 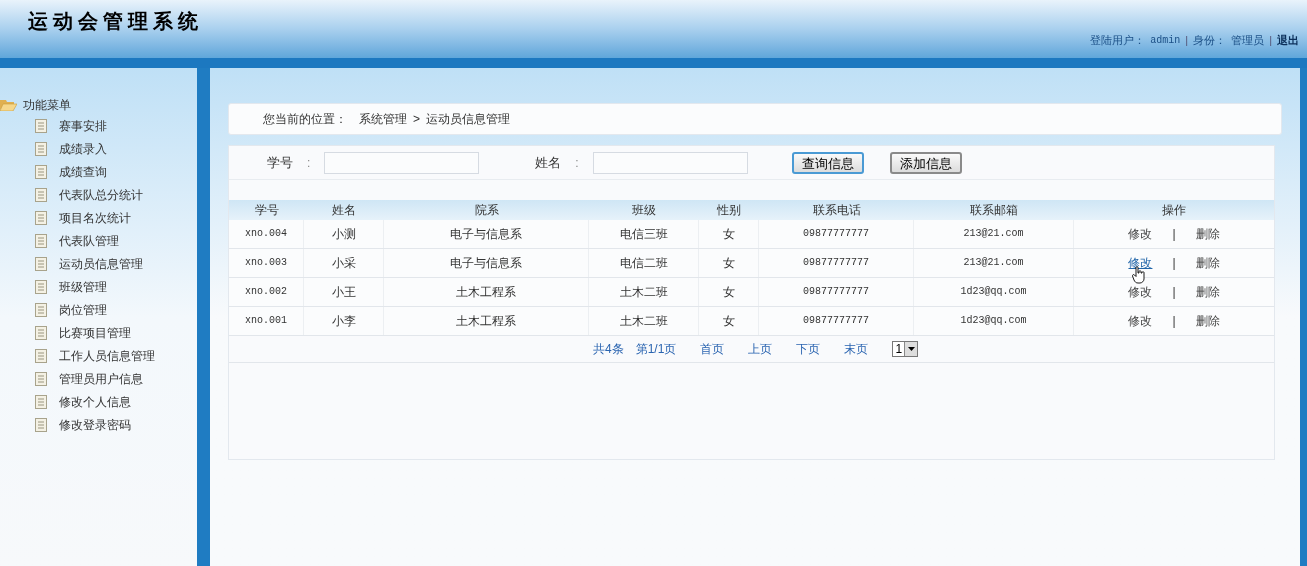 I want to click on pagination-link: 上页, so click(x=760, y=349).